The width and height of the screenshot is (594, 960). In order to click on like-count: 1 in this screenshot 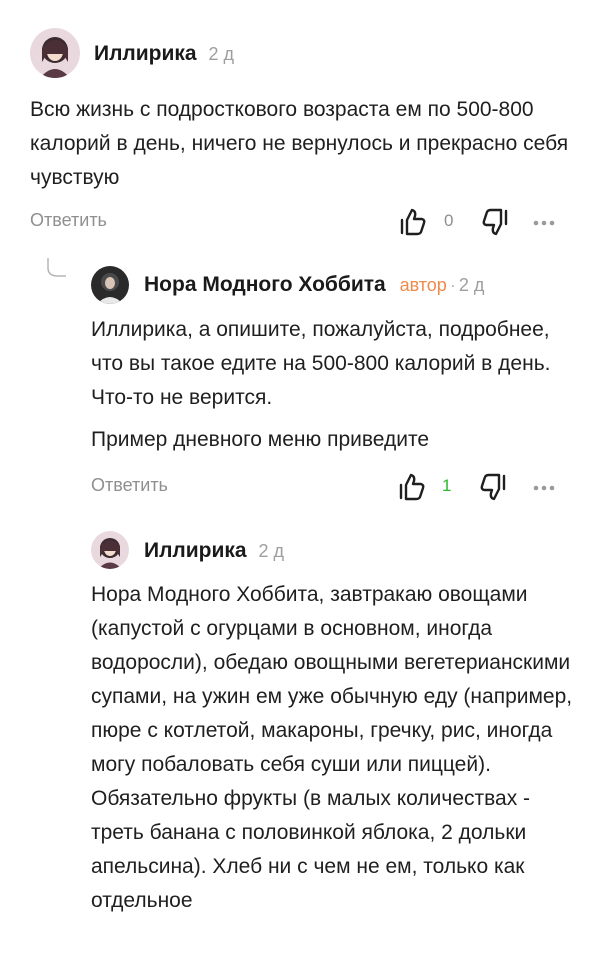, I will do `click(447, 485)`.